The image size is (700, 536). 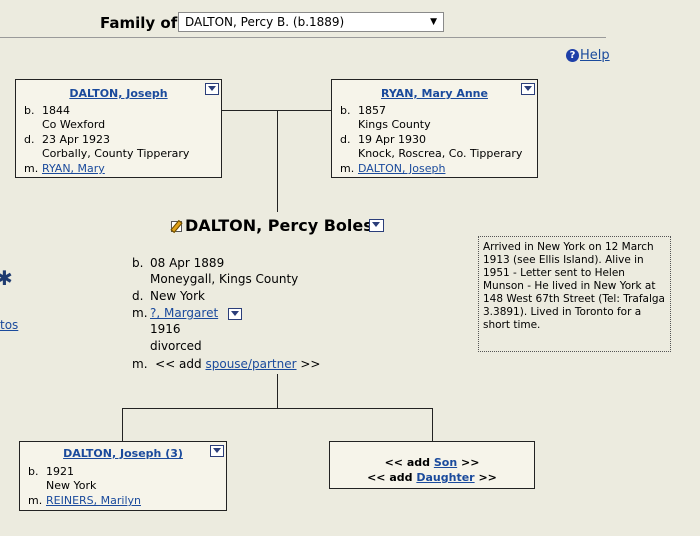 I want to click on focus-birth-place: Moneygall, Kings County, so click(x=224, y=279).